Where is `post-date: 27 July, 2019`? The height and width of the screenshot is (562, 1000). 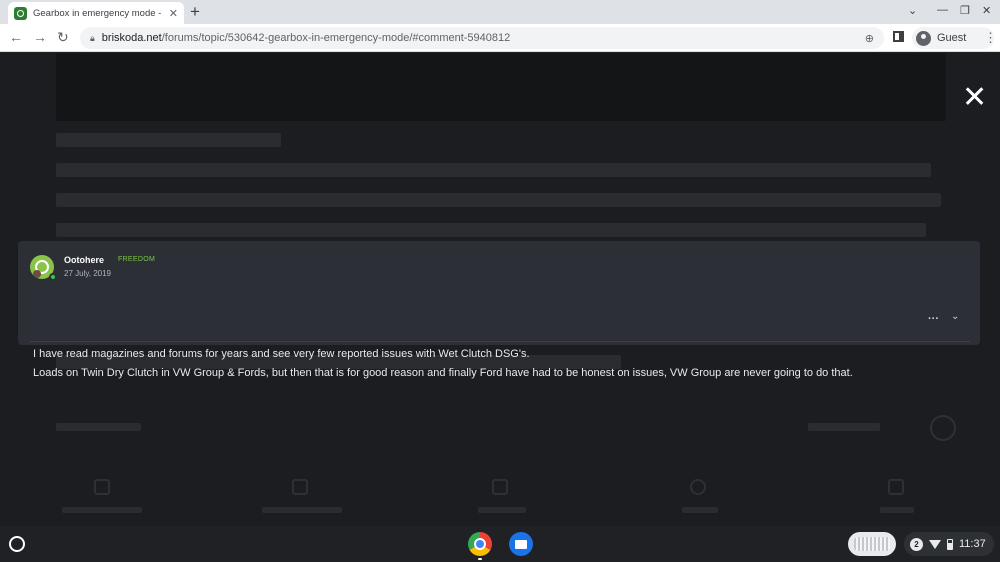 post-date: 27 July, 2019 is located at coordinates (87, 273).